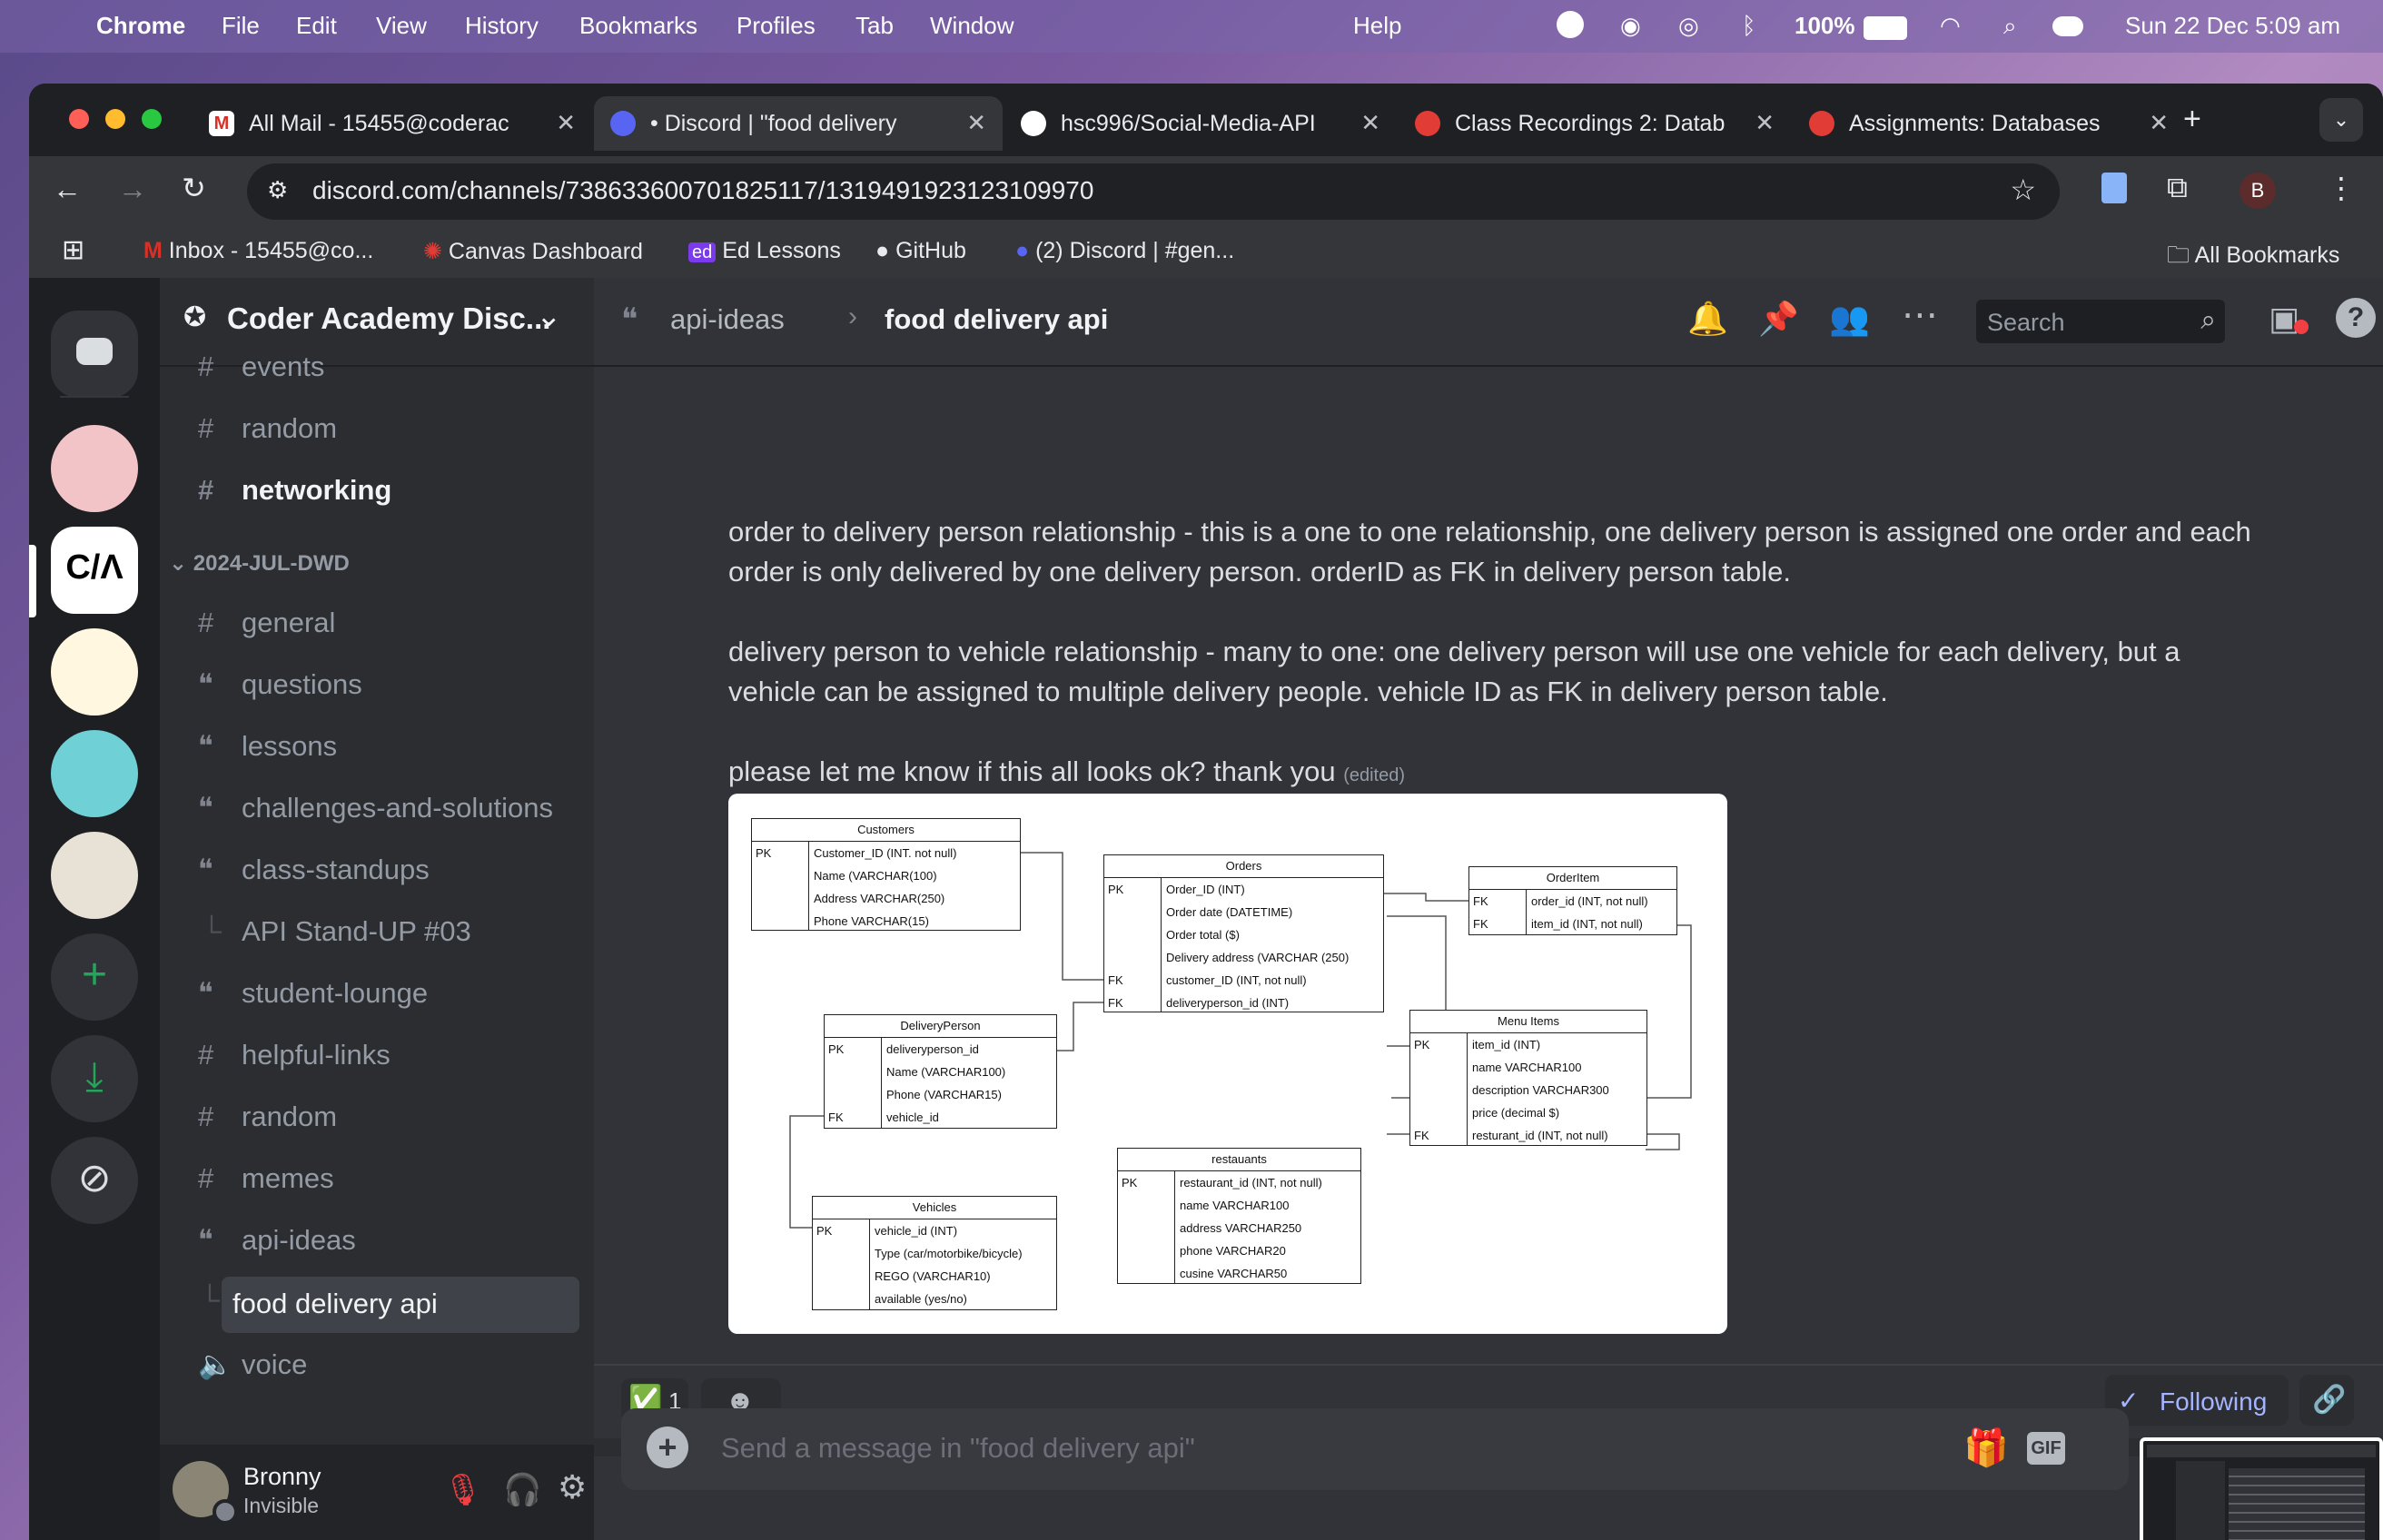  What do you see at coordinates (522, 1490) in the screenshot?
I see `headphones-icon: 🎧` at bounding box center [522, 1490].